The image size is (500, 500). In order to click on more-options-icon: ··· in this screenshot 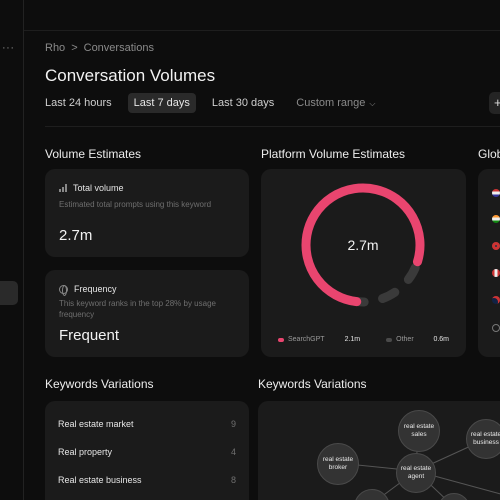, I will do `click(8, 48)`.